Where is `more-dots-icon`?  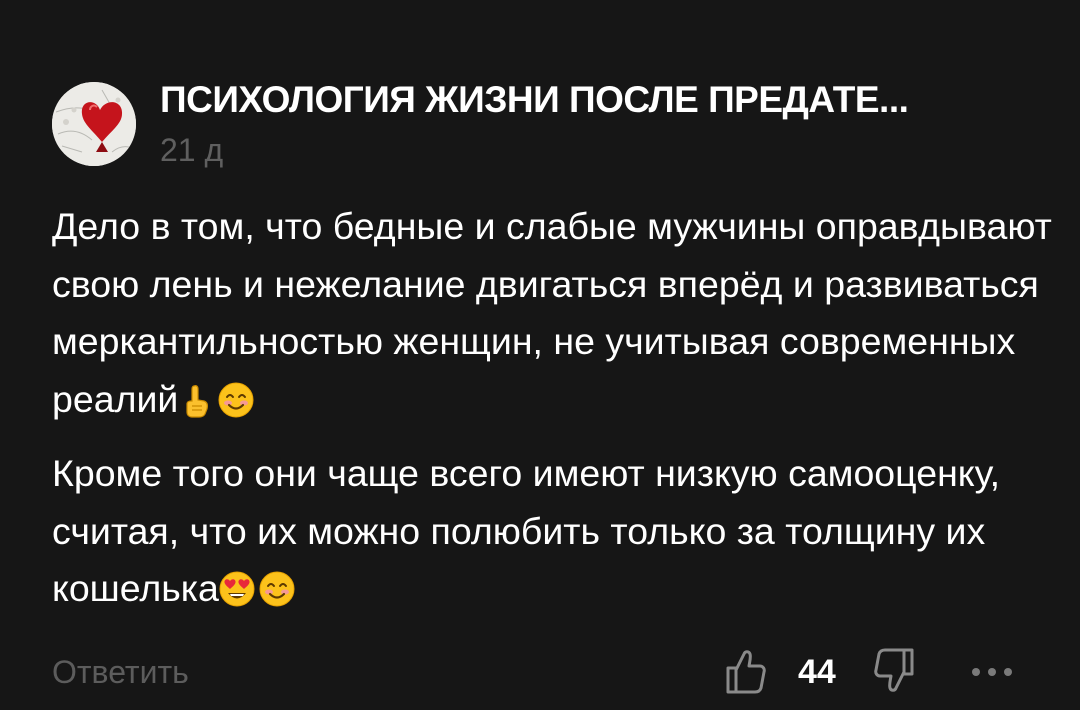
more-dots-icon is located at coordinates (992, 672).